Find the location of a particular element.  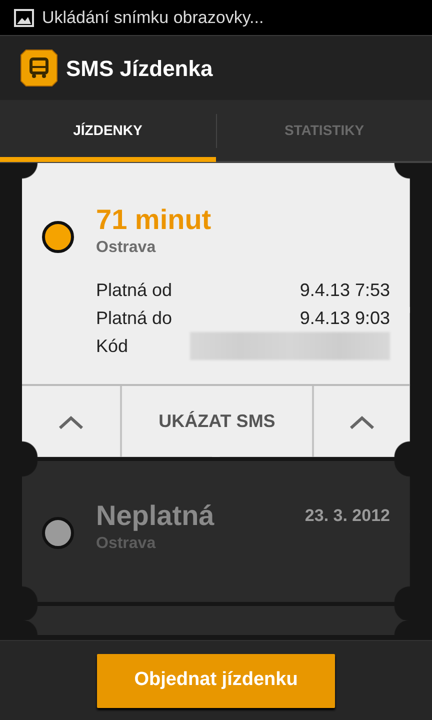

detail-label: Kód is located at coordinates (112, 346).